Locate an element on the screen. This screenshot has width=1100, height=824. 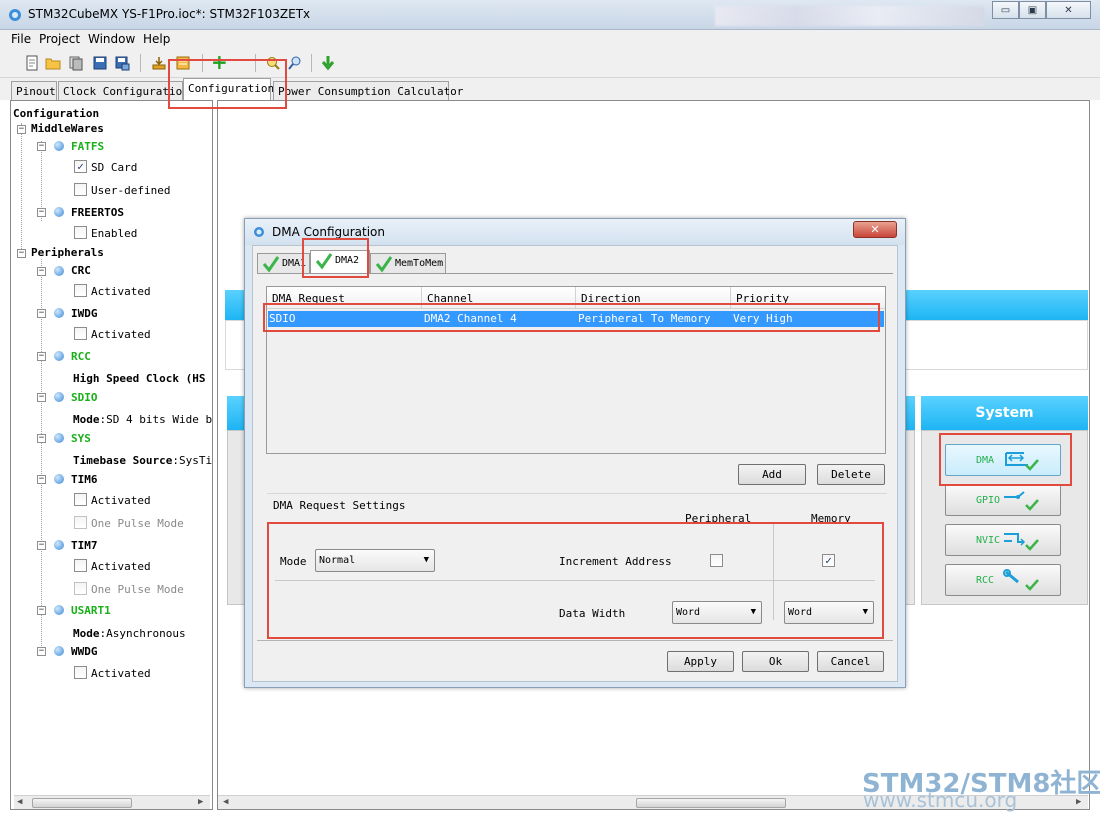
wwdg-activated-checkbox is located at coordinates (80, 672).